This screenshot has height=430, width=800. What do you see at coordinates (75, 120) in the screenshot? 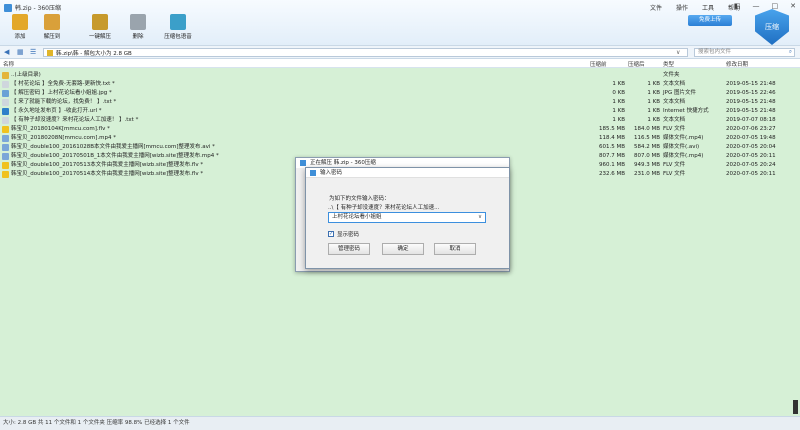
I see `file-name: 【 有种子却没速度？来村花论坛人工加速！ 】.txt *` at bounding box center [75, 120].